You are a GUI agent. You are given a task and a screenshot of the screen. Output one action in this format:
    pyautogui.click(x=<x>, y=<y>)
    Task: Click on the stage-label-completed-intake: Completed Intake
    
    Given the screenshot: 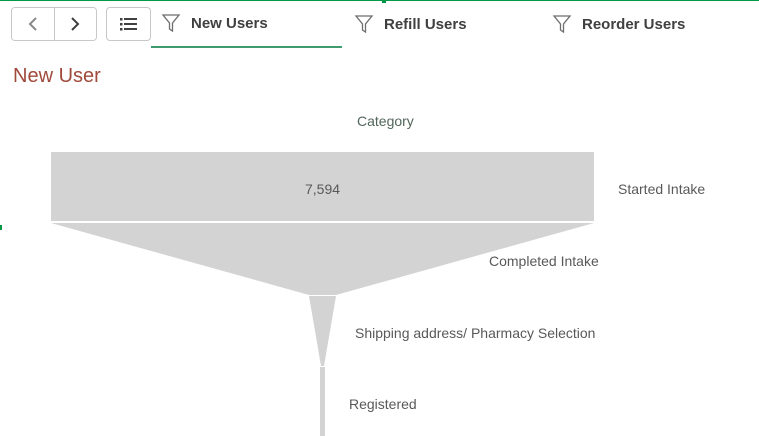 What is the action you would take?
    pyautogui.click(x=544, y=261)
    